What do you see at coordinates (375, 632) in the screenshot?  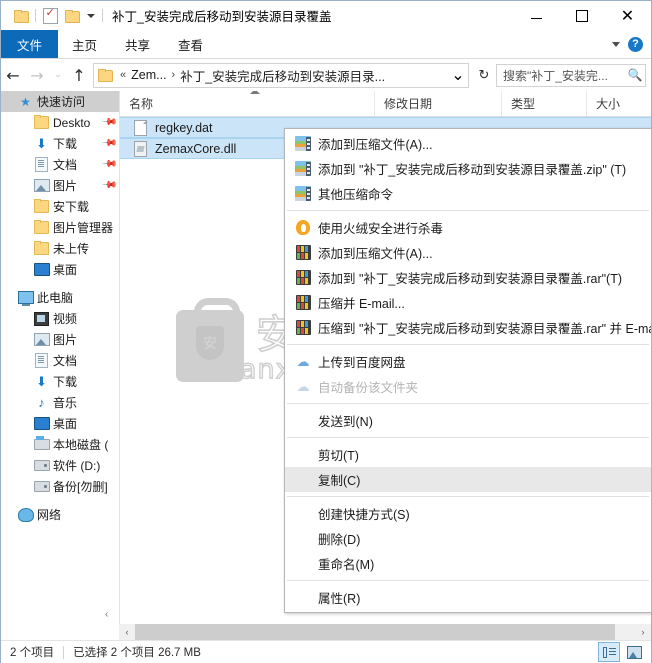 I see `scroll-thumb` at bounding box center [375, 632].